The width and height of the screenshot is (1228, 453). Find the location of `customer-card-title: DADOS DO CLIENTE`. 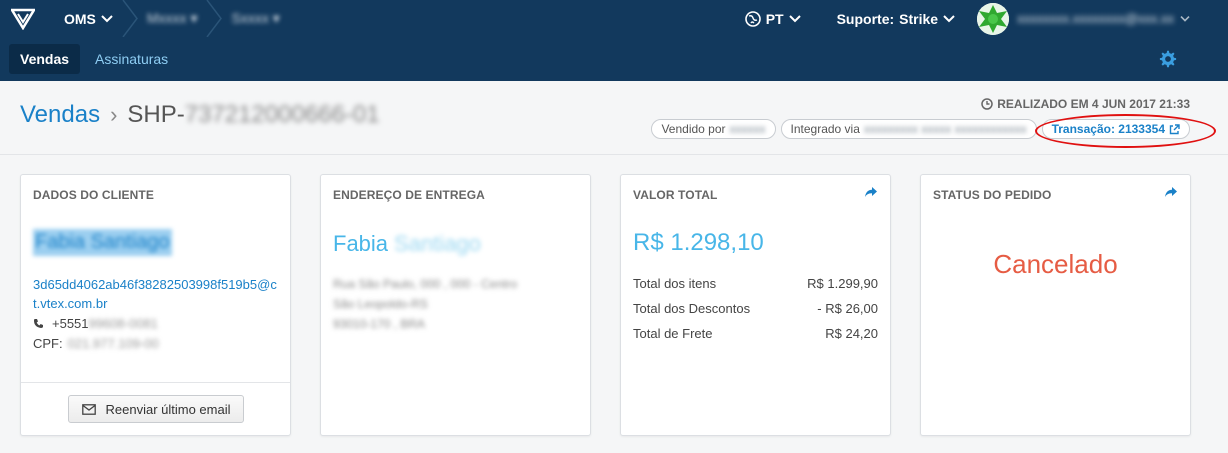

customer-card-title: DADOS DO CLIENTE is located at coordinates (93, 195).